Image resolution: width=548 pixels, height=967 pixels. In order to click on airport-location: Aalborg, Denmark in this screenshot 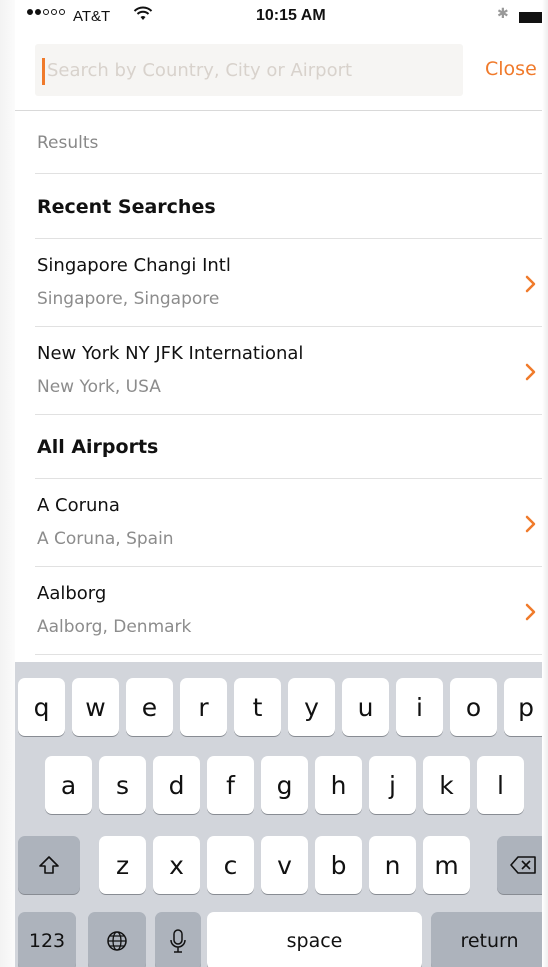, I will do `click(114, 627)`.